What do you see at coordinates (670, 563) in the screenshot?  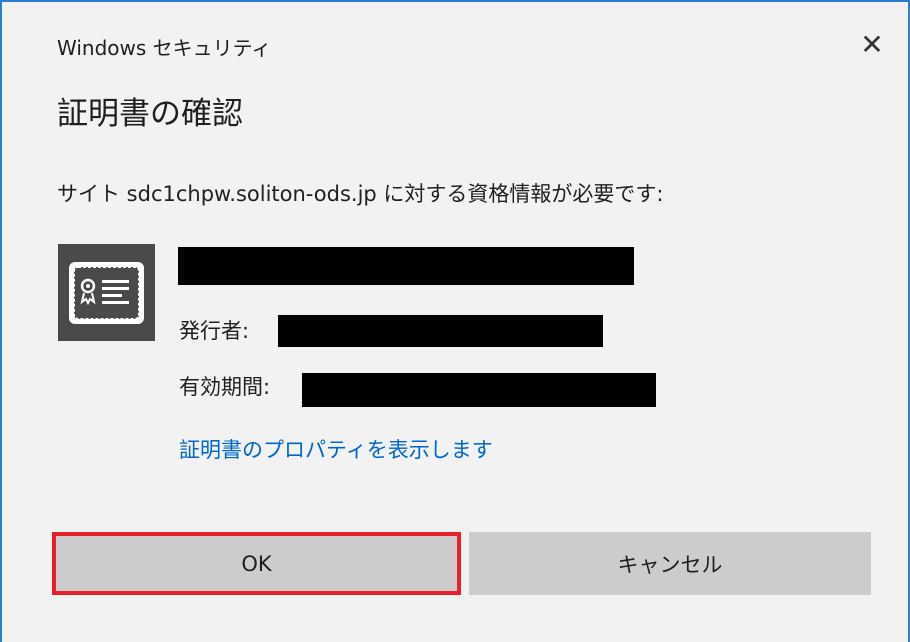 I see `cancel-button: キャンセル` at bounding box center [670, 563].